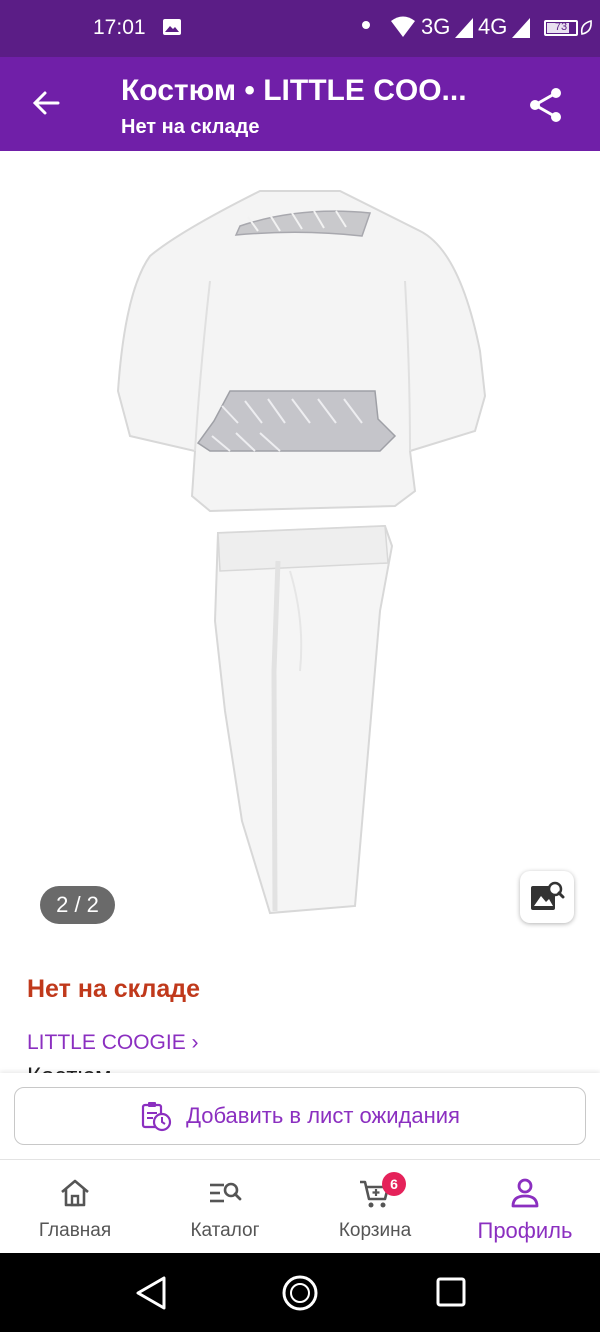 Image resolution: width=600 pixels, height=1332 pixels. I want to click on system-navigation-bar, so click(300, 1292).